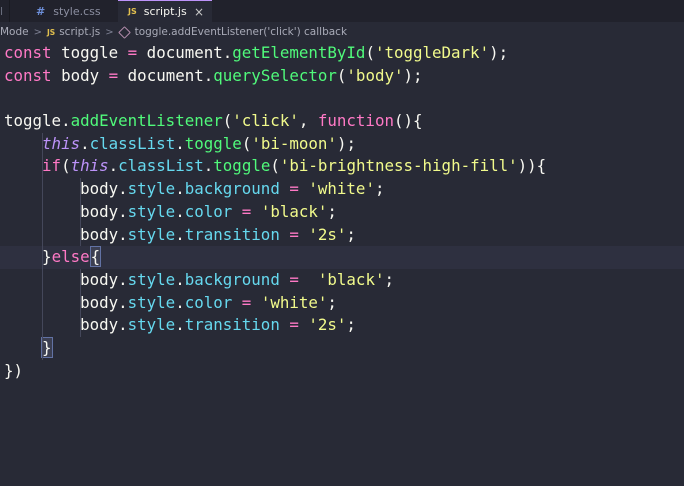 This screenshot has width=684, height=486. What do you see at coordinates (294, 211) in the screenshot?
I see `code-token: 'black'` at bounding box center [294, 211].